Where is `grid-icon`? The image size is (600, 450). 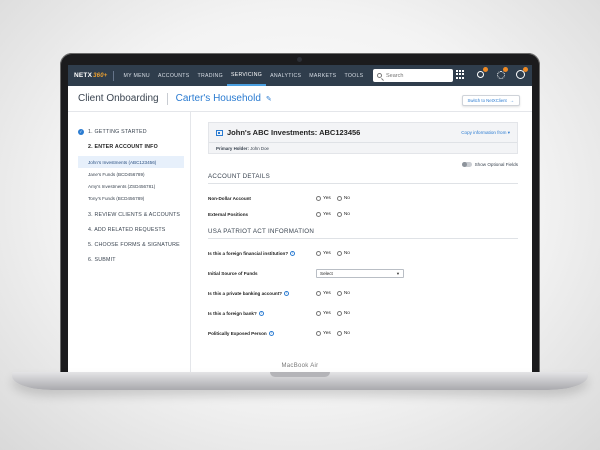 grid-icon is located at coordinates (460, 74).